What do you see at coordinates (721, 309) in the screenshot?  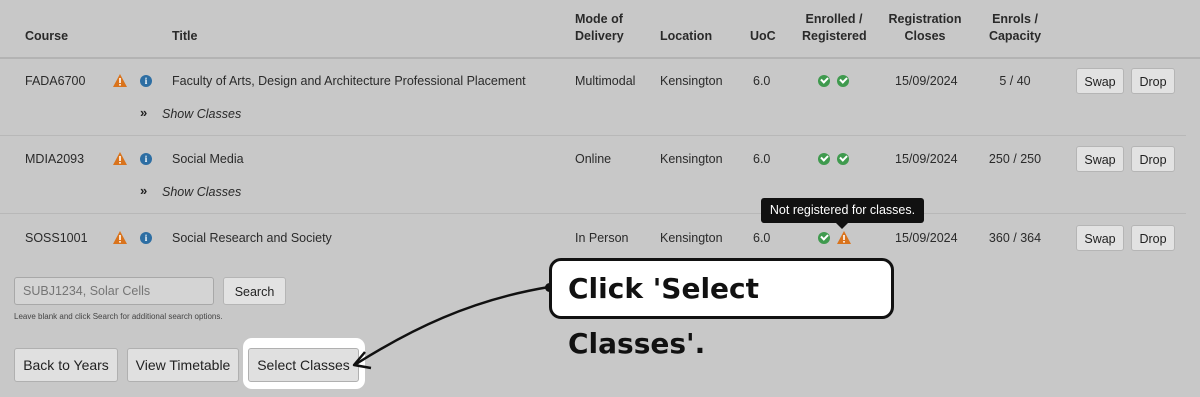 I see `instruction-callout: Click 'Select Classes'.` at bounding box center [721, 309].